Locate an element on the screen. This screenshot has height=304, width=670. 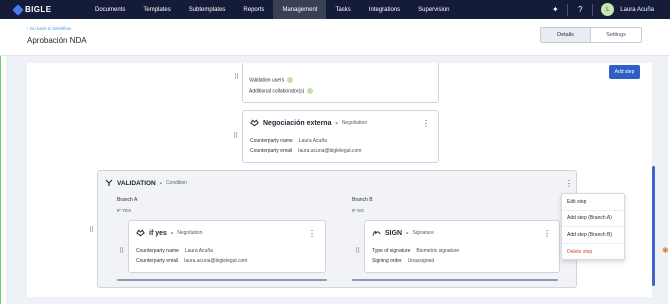
brand-logo: BIGLE is located at coordinates (49, 9).